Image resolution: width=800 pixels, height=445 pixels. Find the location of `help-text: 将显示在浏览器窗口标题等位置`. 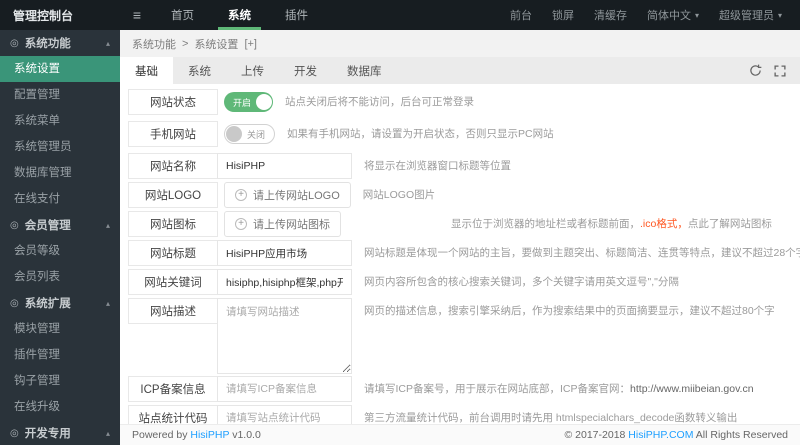

help-text: 将显示在浏览器窗口标题等位置 is located at coordinates (437, 166).